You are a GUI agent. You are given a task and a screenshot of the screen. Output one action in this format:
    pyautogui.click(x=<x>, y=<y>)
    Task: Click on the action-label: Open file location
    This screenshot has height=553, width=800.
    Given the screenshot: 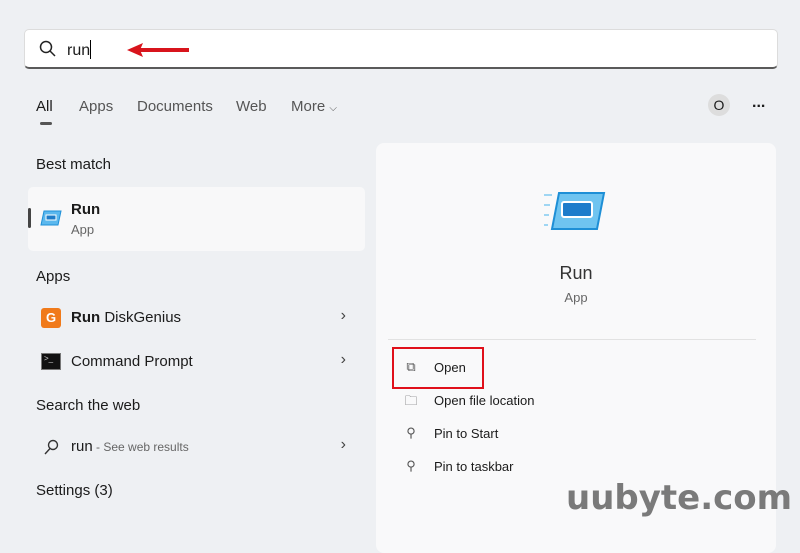 What is the action you would take?
    pyautogui.click(x=484, y=400)
    